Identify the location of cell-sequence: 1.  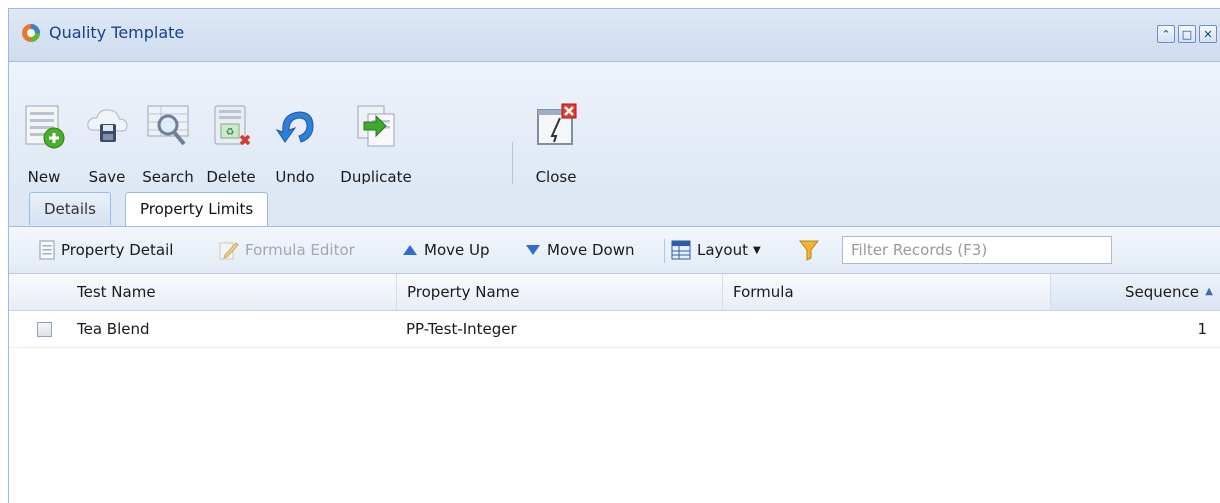
(1202, 329).